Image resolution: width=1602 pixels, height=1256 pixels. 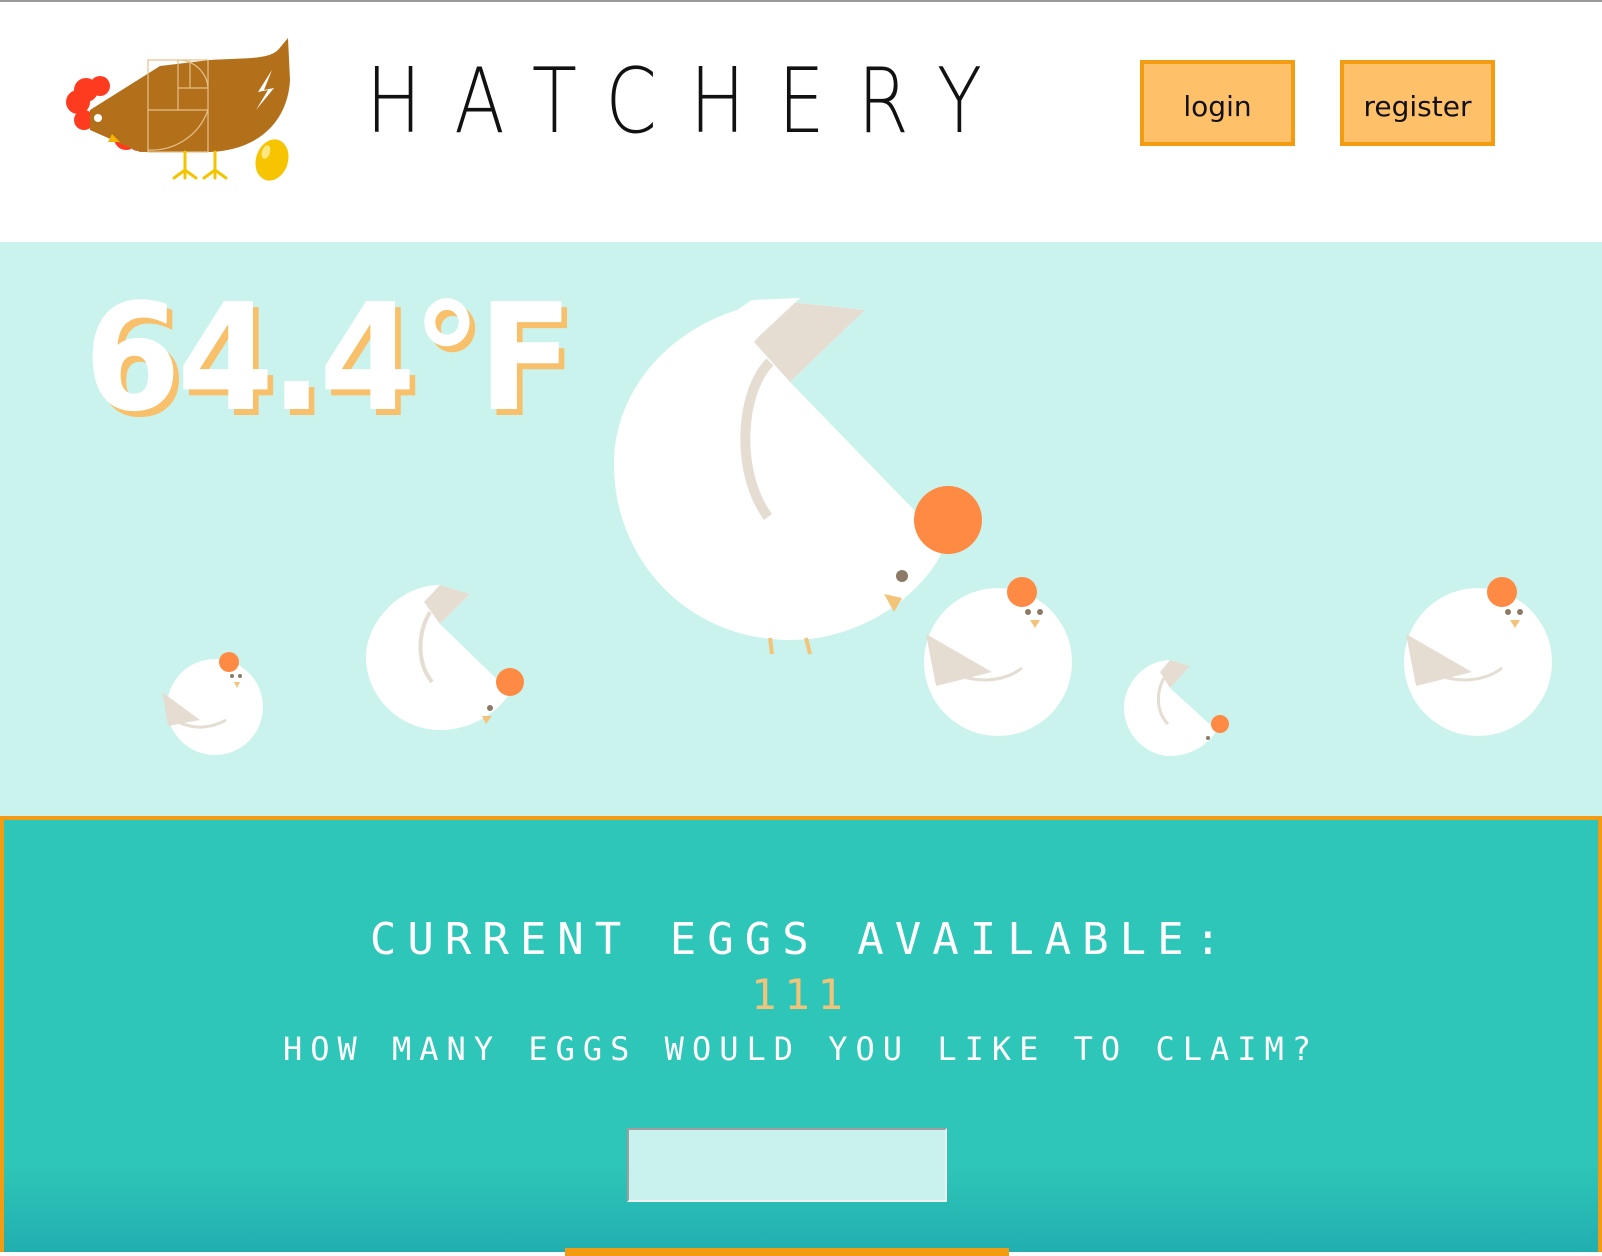 I want to click on upright-hen-right-icon, so click(x=1478, y=656).